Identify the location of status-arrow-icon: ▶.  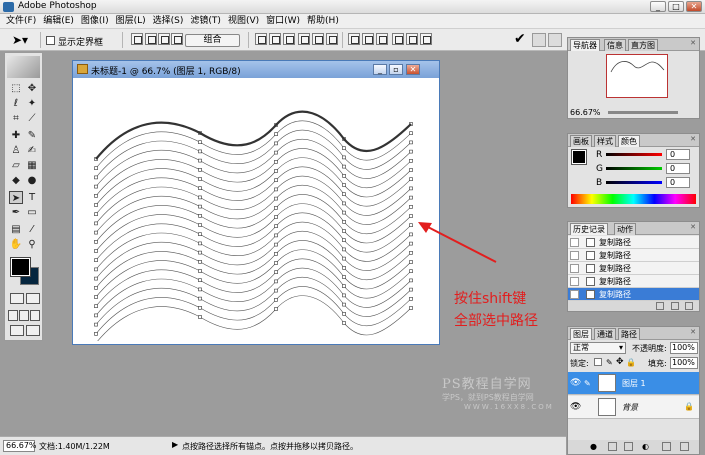
(175, 444).